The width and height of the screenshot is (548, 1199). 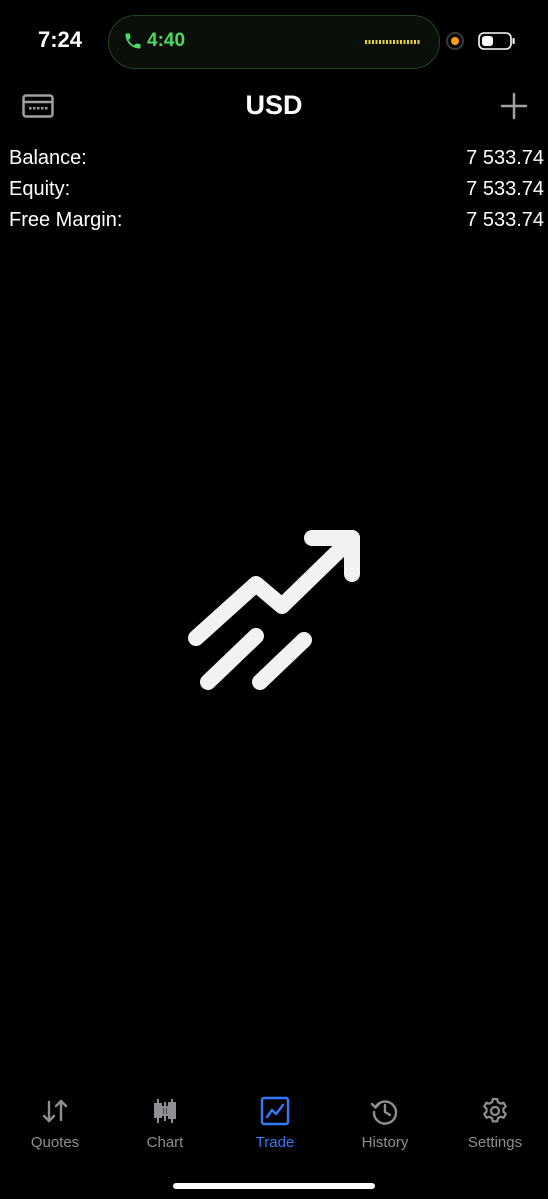 What do you see at coordinates (274, 610) in the screenshot?
I see `trade-trend-arrow-icon` at bounding box center [274, 610].